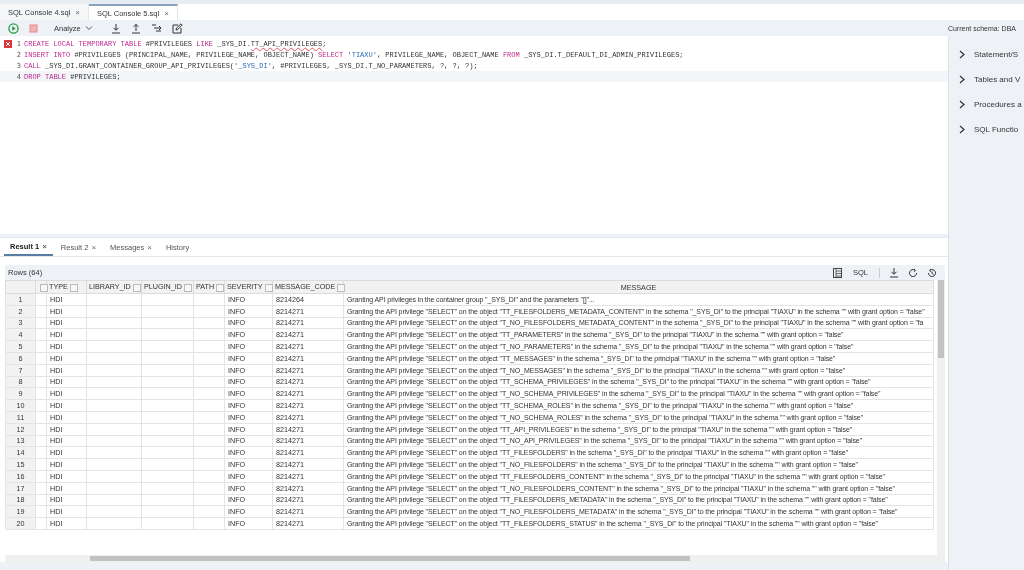 Image resolution: width=1024 pixels, height=570 pixels. I want to click on run-icon, so click(13, 28).